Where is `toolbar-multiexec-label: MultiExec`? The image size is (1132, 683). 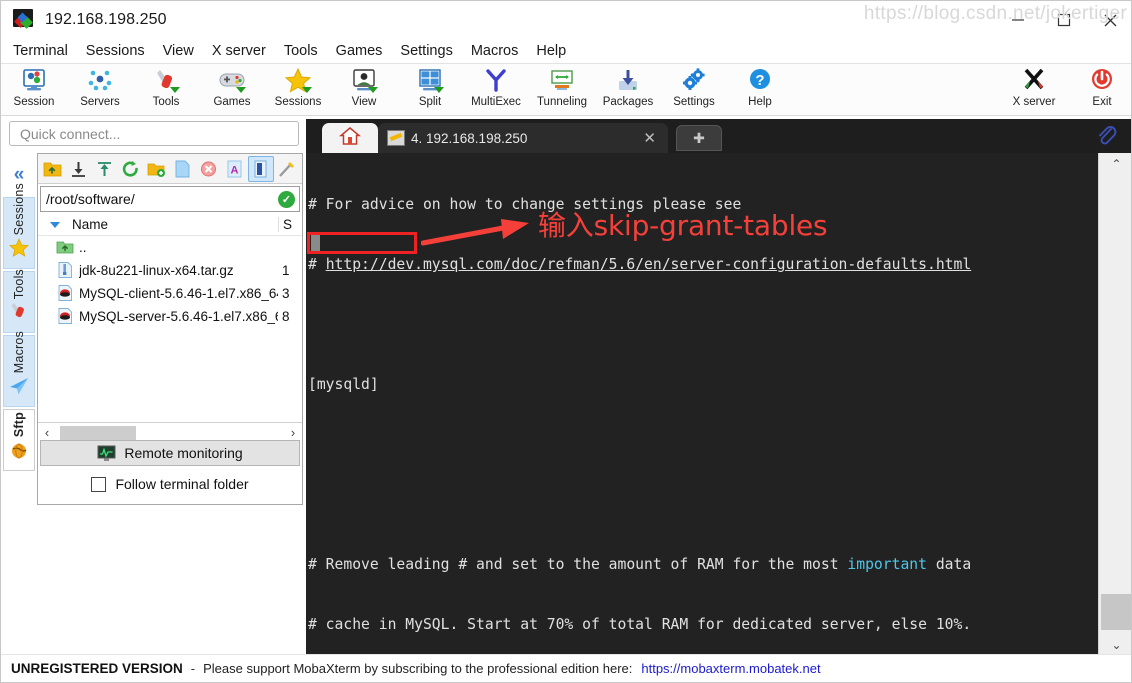
toolbar-multiexec-label: MultiExec is located at coordinates (496, 102).